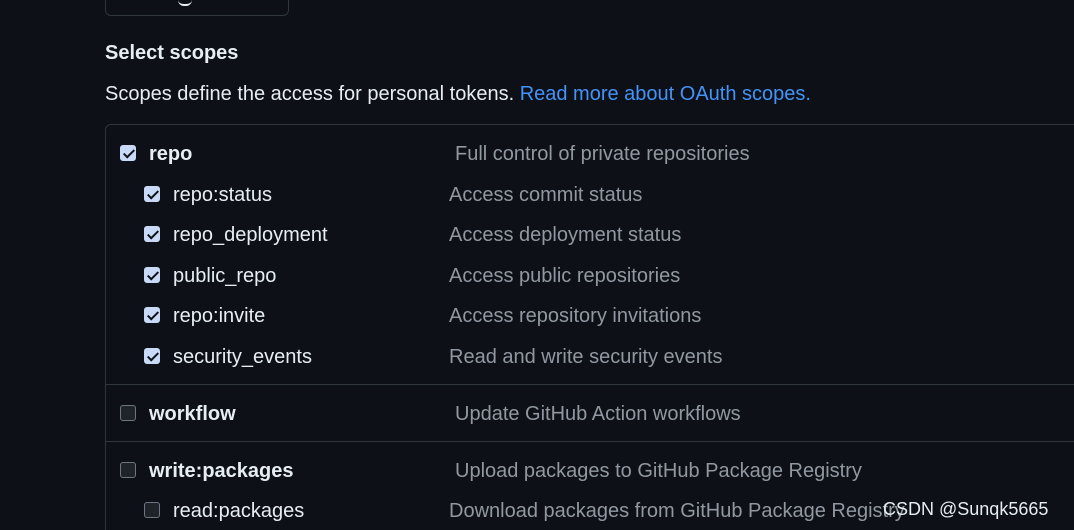  I want to click on scope-row-repo-deployment: repo_deployment Access deployment status, so click(537, 236).